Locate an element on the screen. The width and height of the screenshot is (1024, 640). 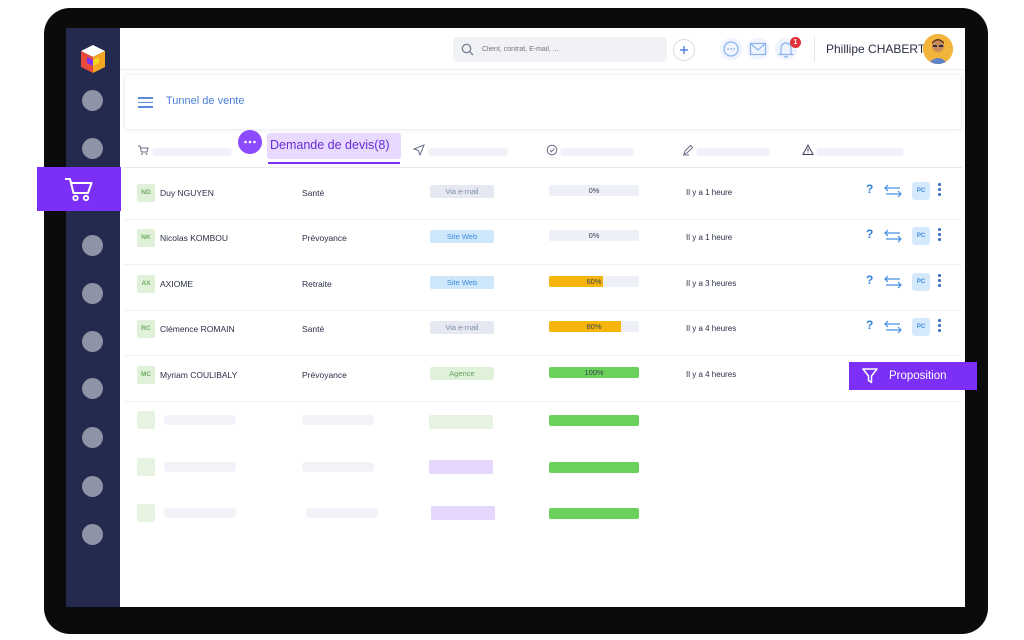
active-tab-indicator is located at coordinates (334, 163).